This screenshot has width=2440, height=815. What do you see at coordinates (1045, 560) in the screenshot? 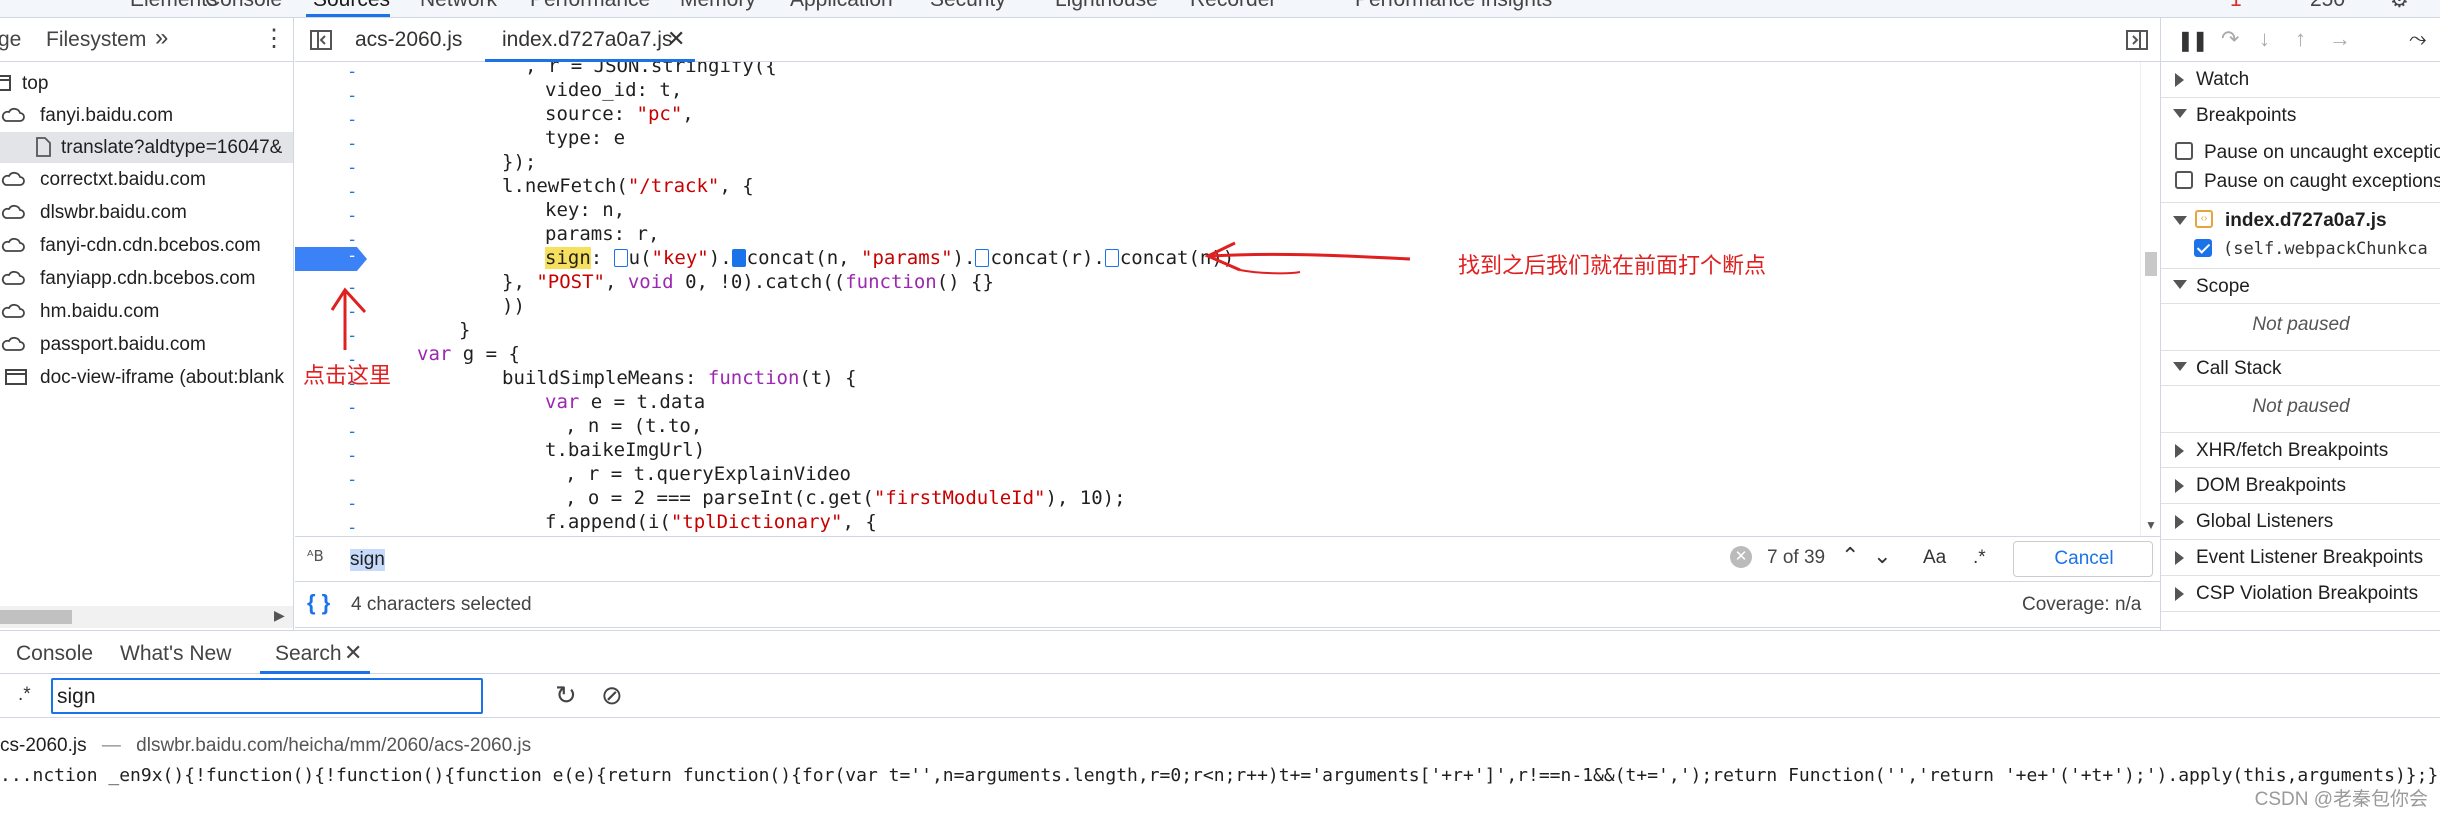
I see `find-input: sign` at bounding box center [1045, 560].